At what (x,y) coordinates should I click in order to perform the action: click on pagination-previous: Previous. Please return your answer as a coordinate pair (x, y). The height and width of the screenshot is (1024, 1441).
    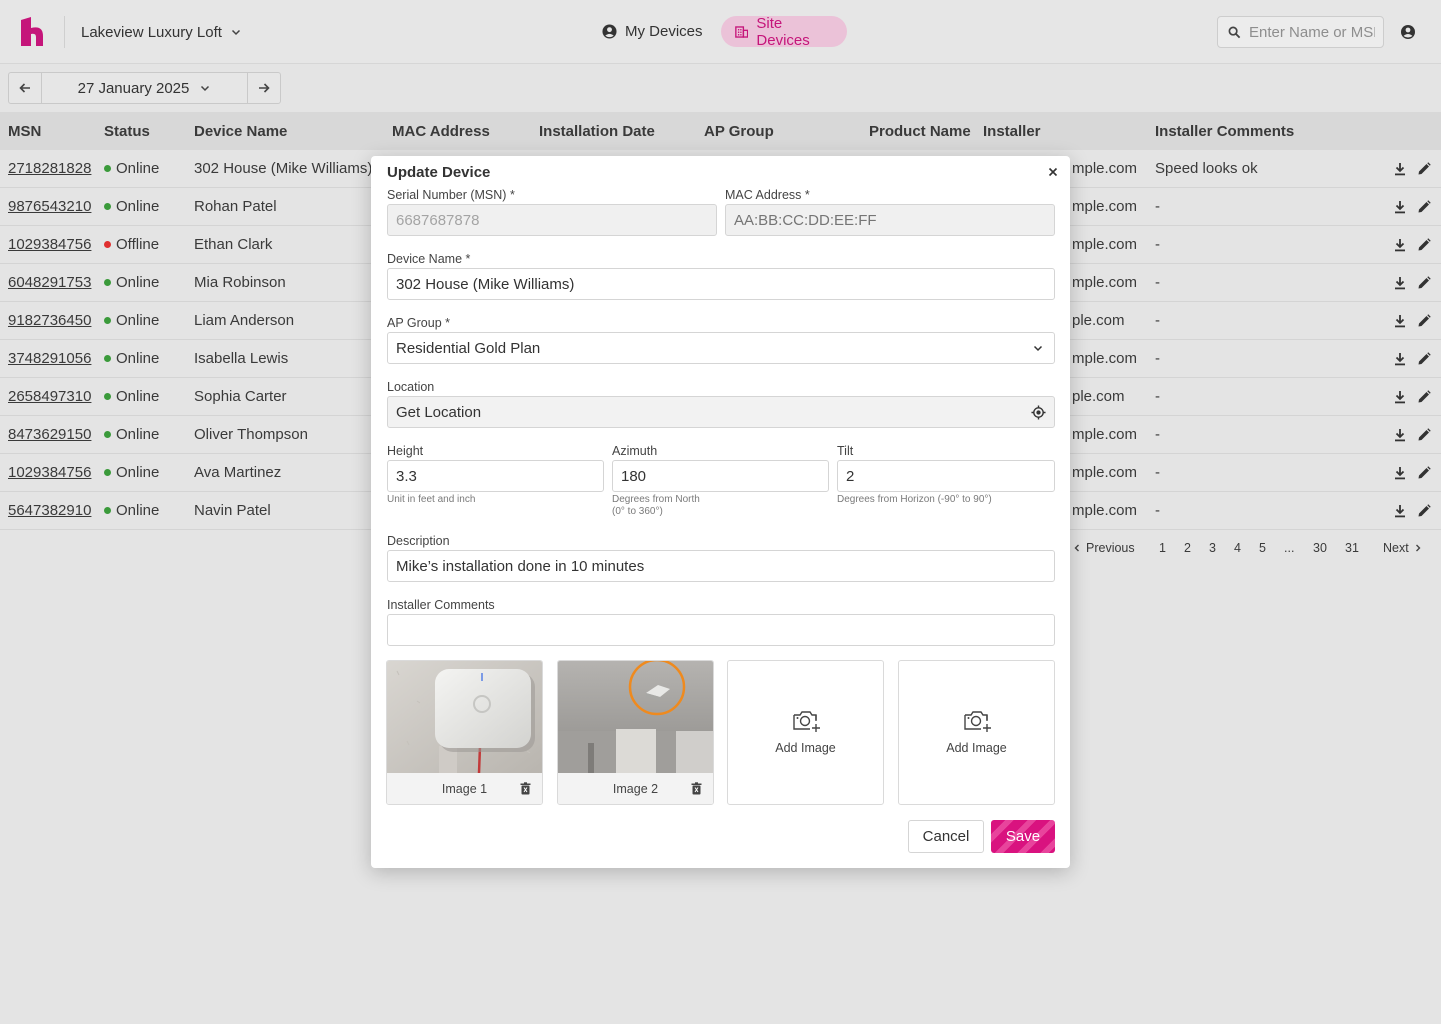
    Looking at the image, I should click on (1103, 548).